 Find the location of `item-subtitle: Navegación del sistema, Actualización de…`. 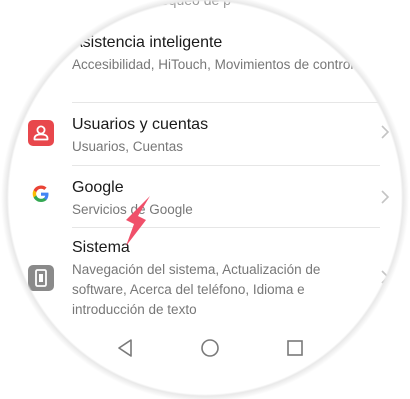

item-subtitle: Navegación del sistema, Actualización de… is located at coordinates (196, 289).